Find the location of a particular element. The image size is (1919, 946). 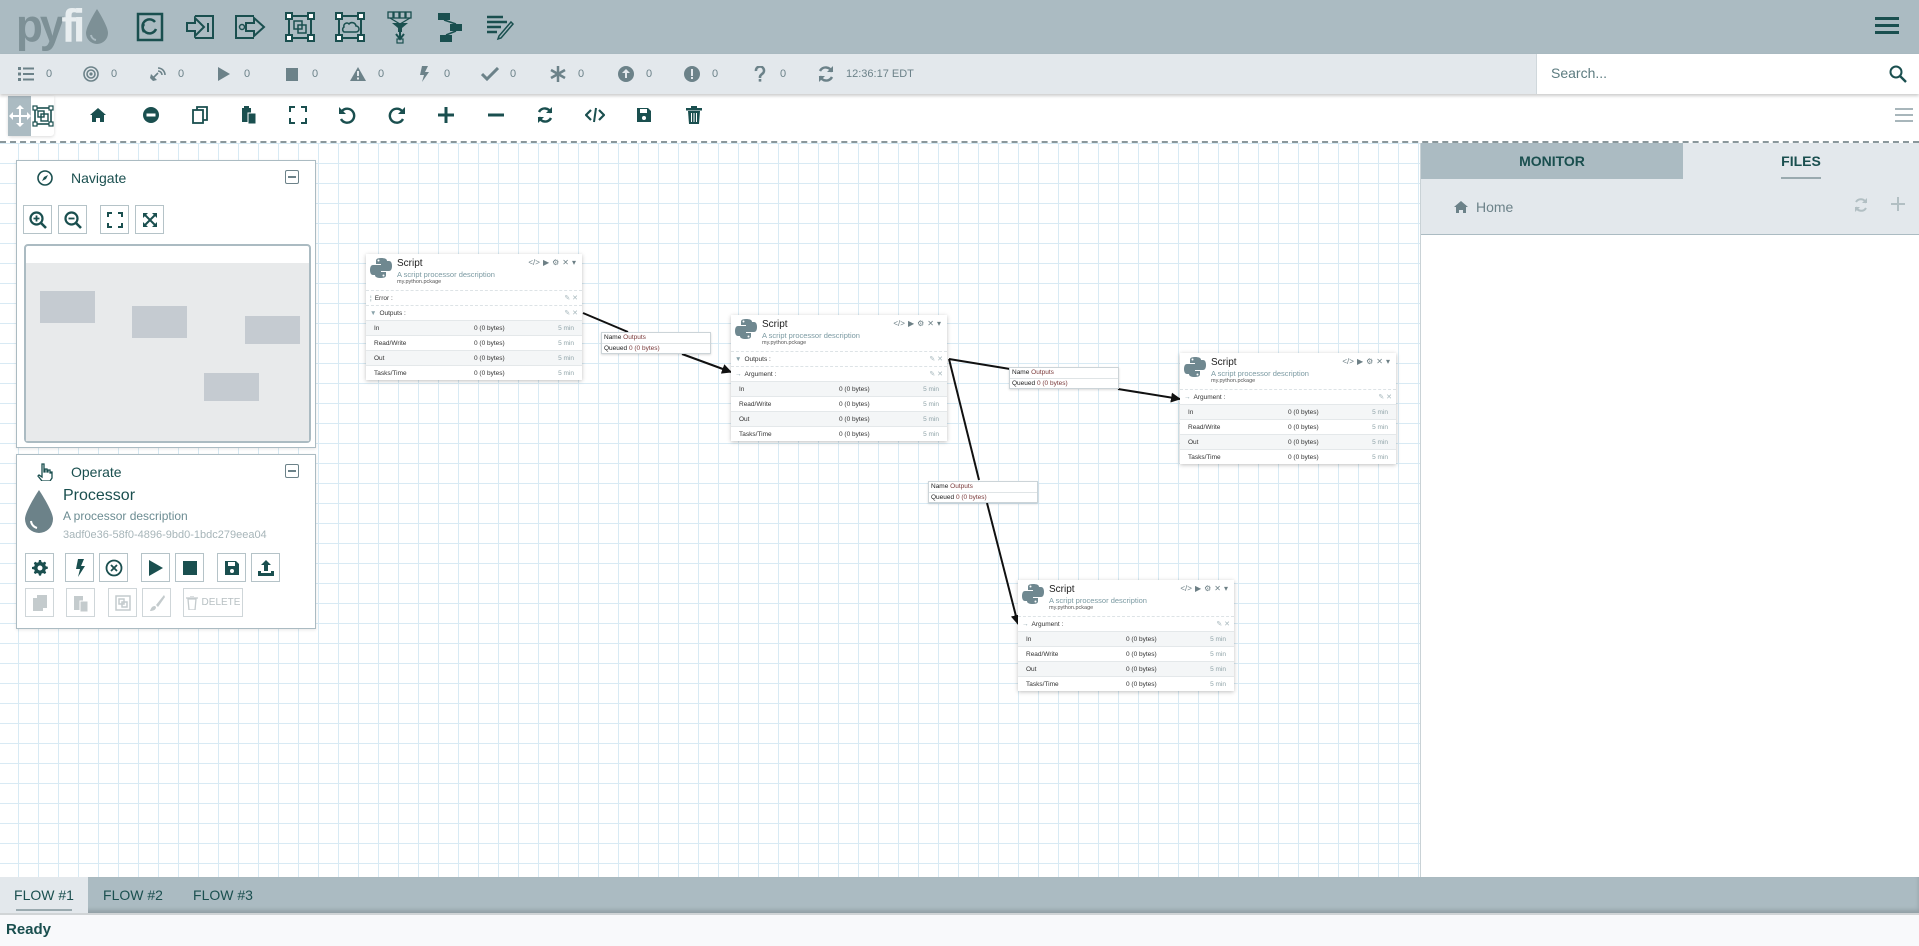

color-button is located at coordinates (156, 602).